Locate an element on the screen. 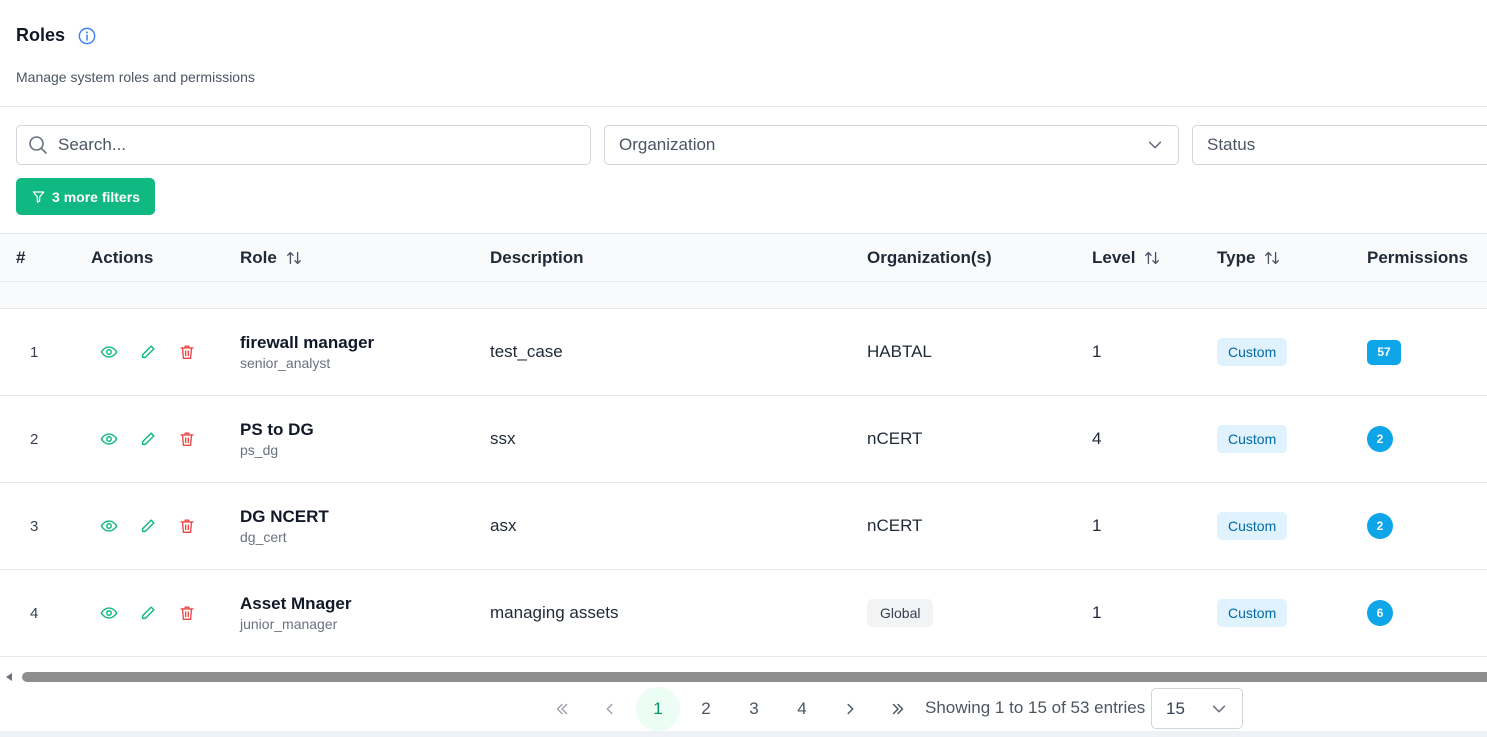 Image resolution: width=1487 pixels, height=737 pixels. column-header-level: Level is located at coordinates (1126, 258).